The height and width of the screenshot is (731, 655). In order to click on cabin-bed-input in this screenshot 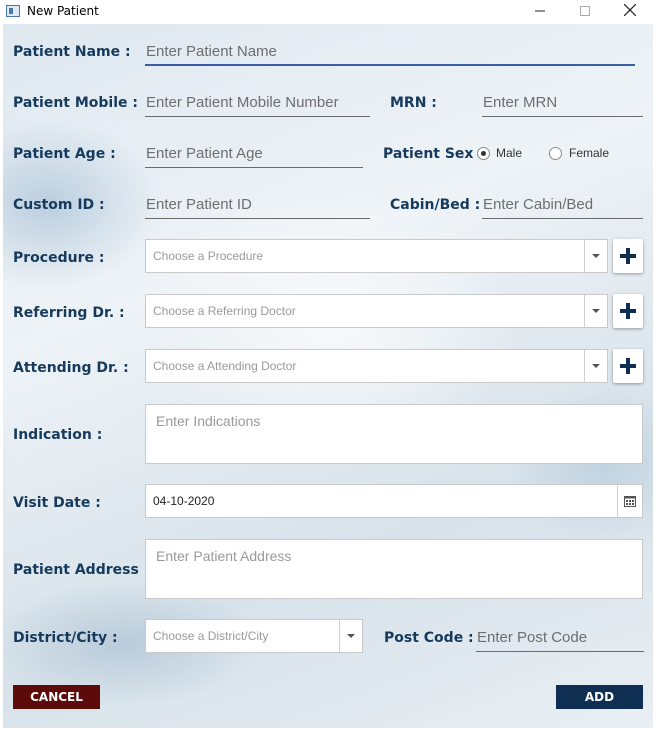, I will do `click(562, 205)`.